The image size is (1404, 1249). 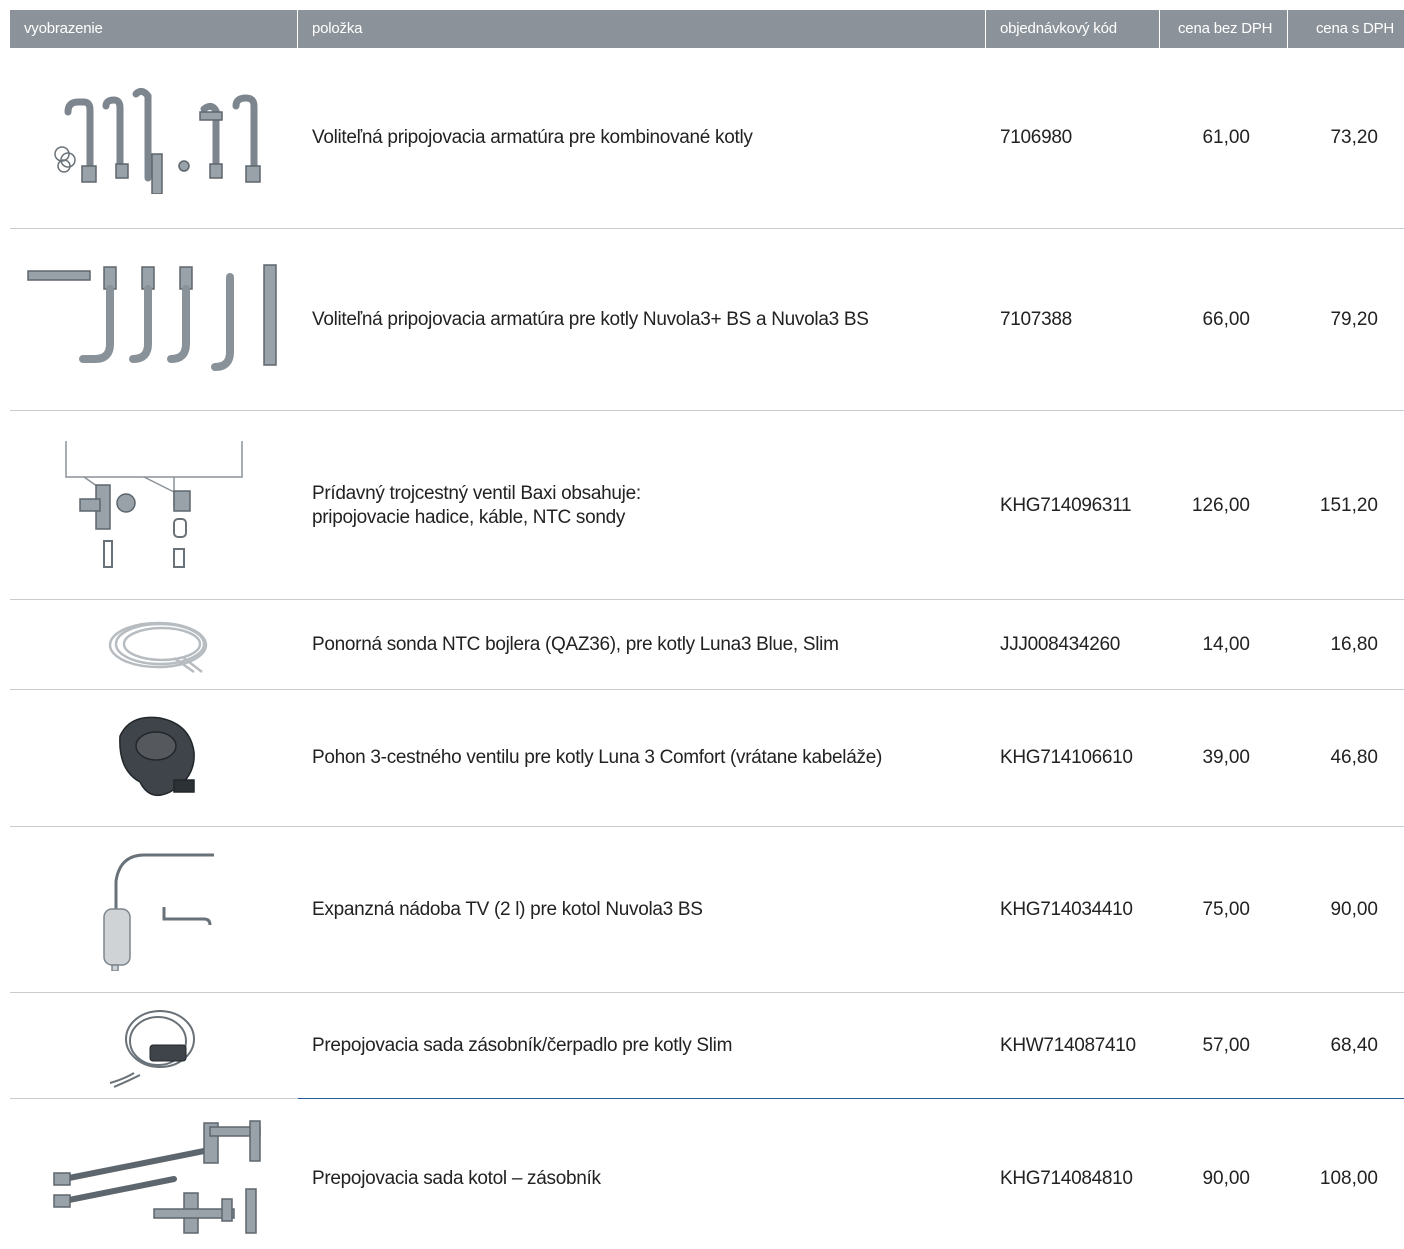 What do you see at coordinates (1354, 757) in the screenshot?
I see `price-gross: 46,80` at bounding box center [1354, 757].